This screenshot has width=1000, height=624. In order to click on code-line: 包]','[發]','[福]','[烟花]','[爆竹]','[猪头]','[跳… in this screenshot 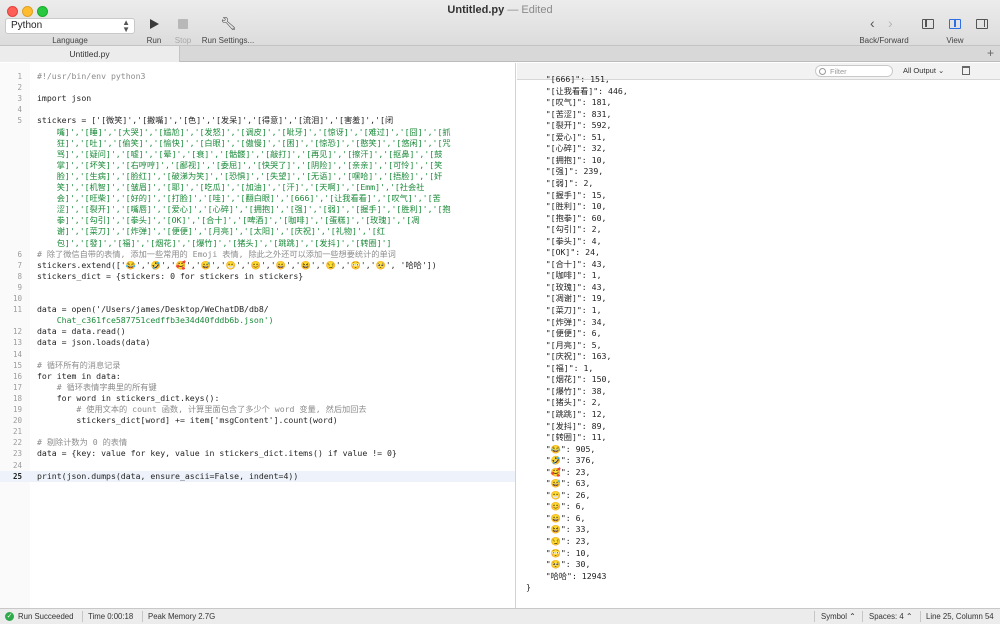, I will do `click(257, 243)`.